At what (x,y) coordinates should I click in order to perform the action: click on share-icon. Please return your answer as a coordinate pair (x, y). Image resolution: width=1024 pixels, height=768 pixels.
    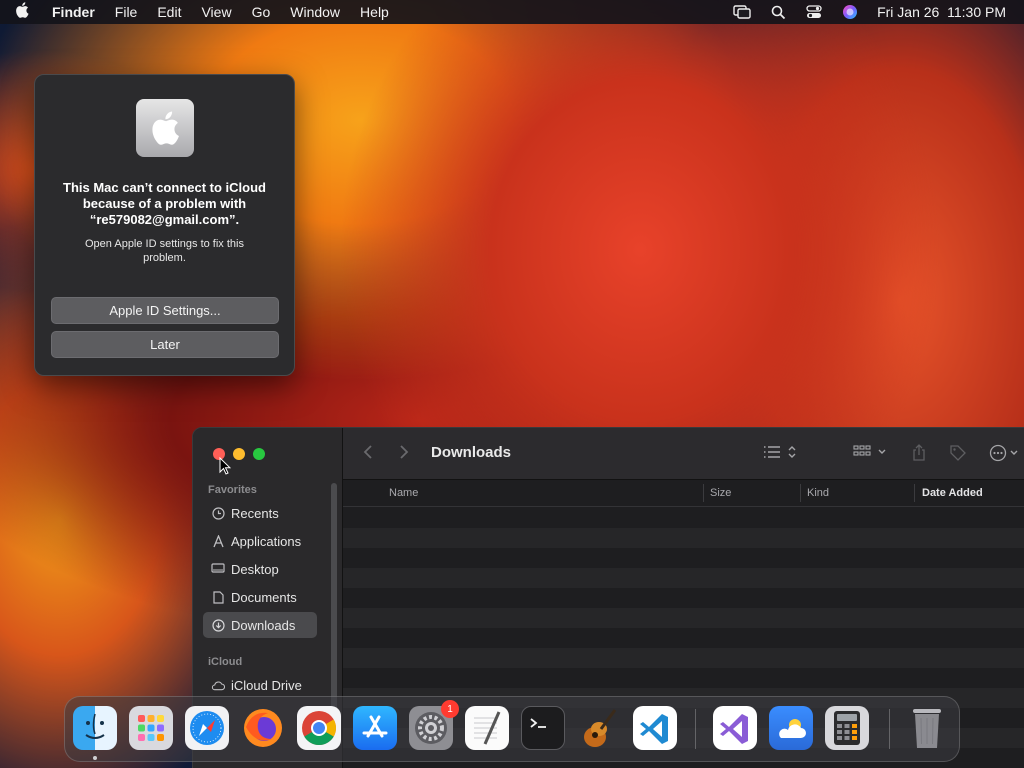
    Looking at the image, I should click on (919, 455).